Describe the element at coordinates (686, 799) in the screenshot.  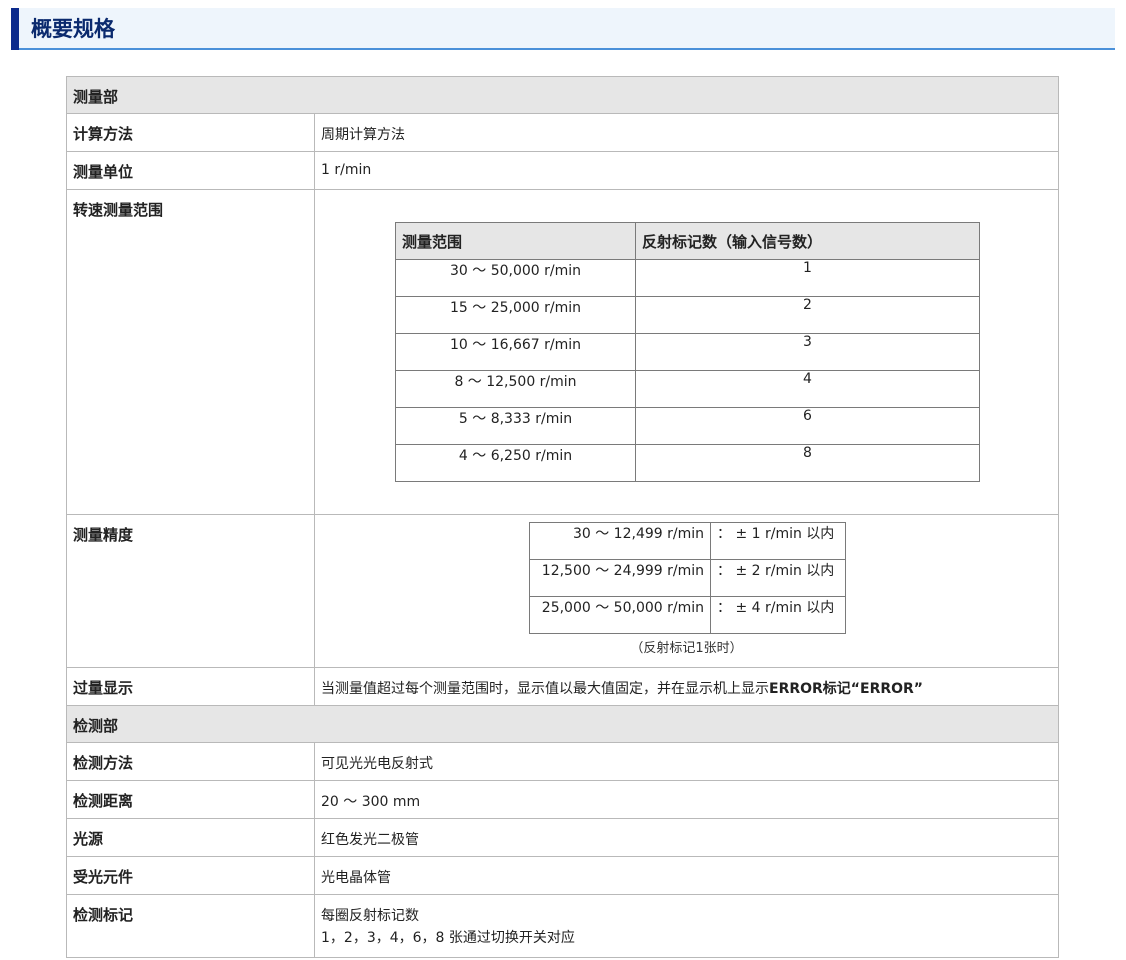
I see `distance-value: 20 ～ 300 mm` at that location.